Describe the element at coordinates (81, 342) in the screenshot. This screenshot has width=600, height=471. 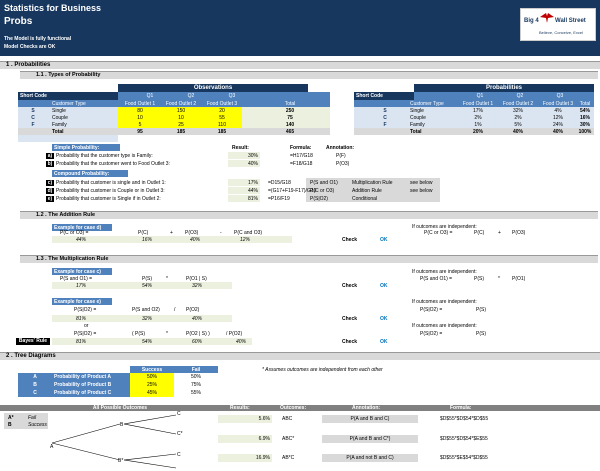
I see `mult-b-val-1: 81%` at that location.